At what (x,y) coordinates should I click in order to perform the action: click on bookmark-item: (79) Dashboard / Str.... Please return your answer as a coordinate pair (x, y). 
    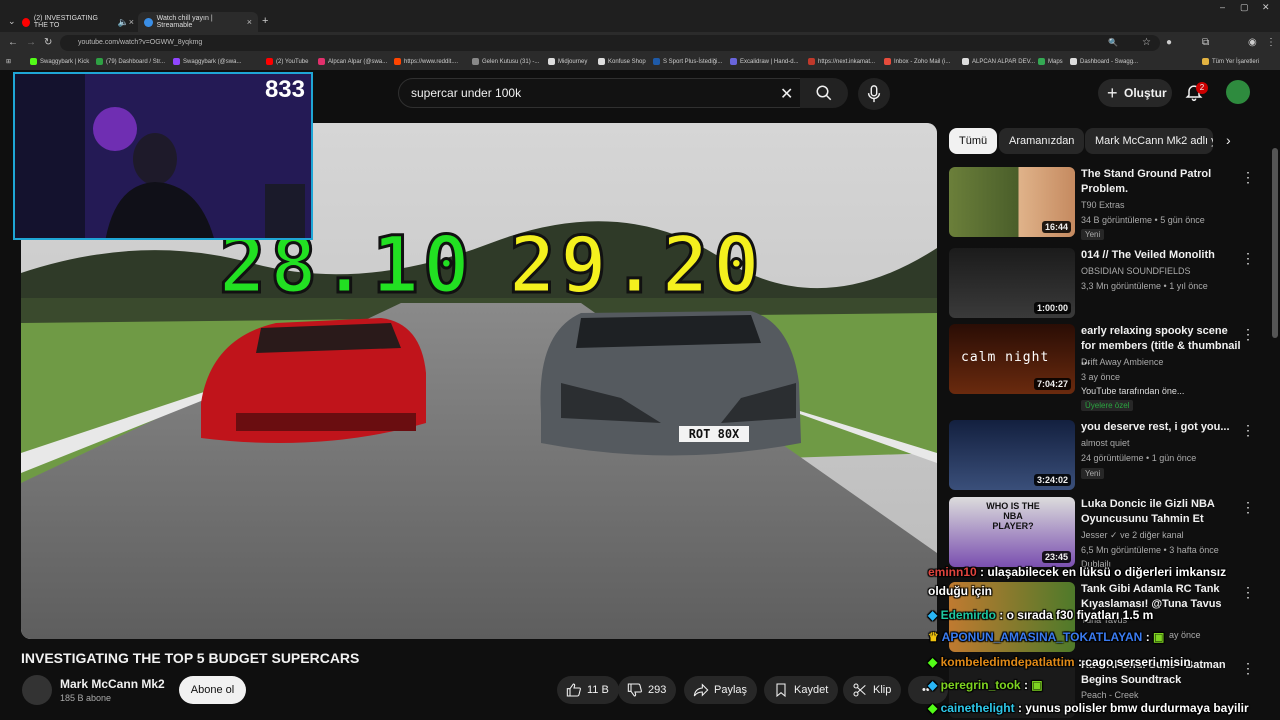
    Looking at the image, I should click on (130, 61).